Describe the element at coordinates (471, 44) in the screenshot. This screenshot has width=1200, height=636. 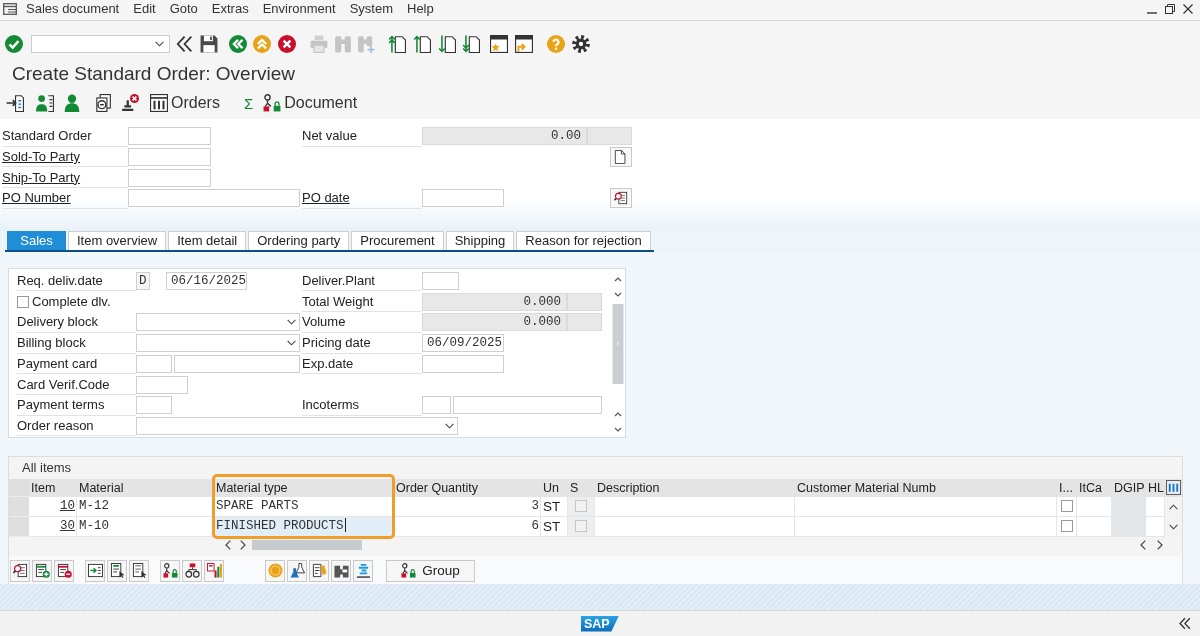
I see `page-down-arrows-icon` at that location.